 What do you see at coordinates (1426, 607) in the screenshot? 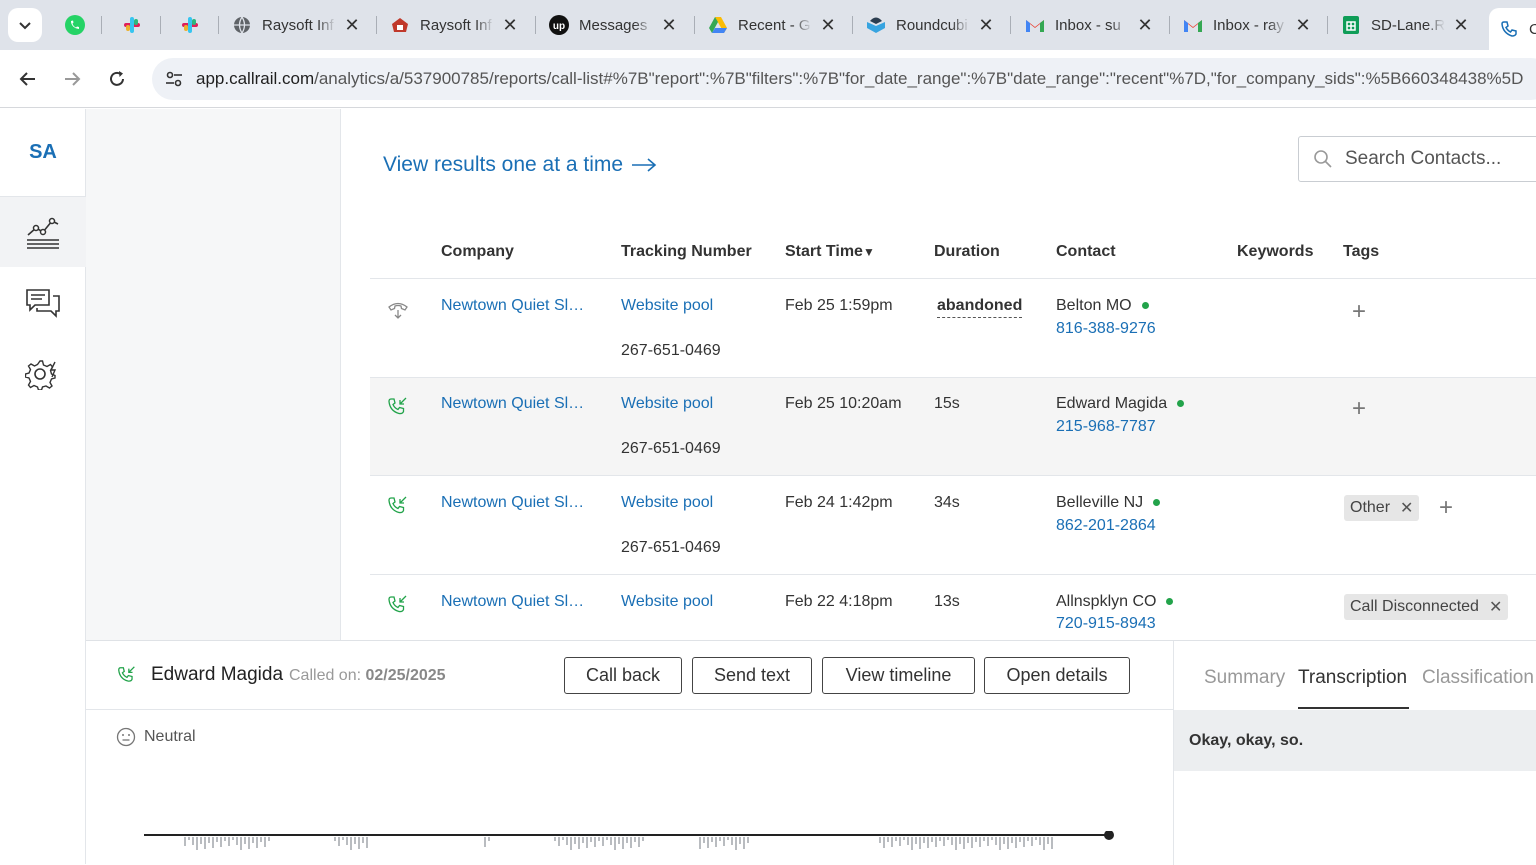
I see `tag-chip: Call Disconnected ✕` at bounding box center [1426, 607].